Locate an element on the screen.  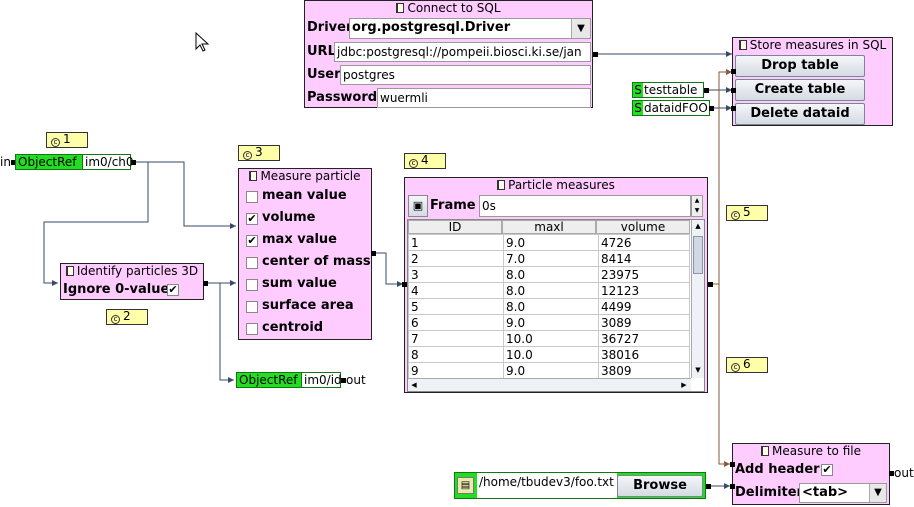
cell: 4 is located at coordinates (456, 290).